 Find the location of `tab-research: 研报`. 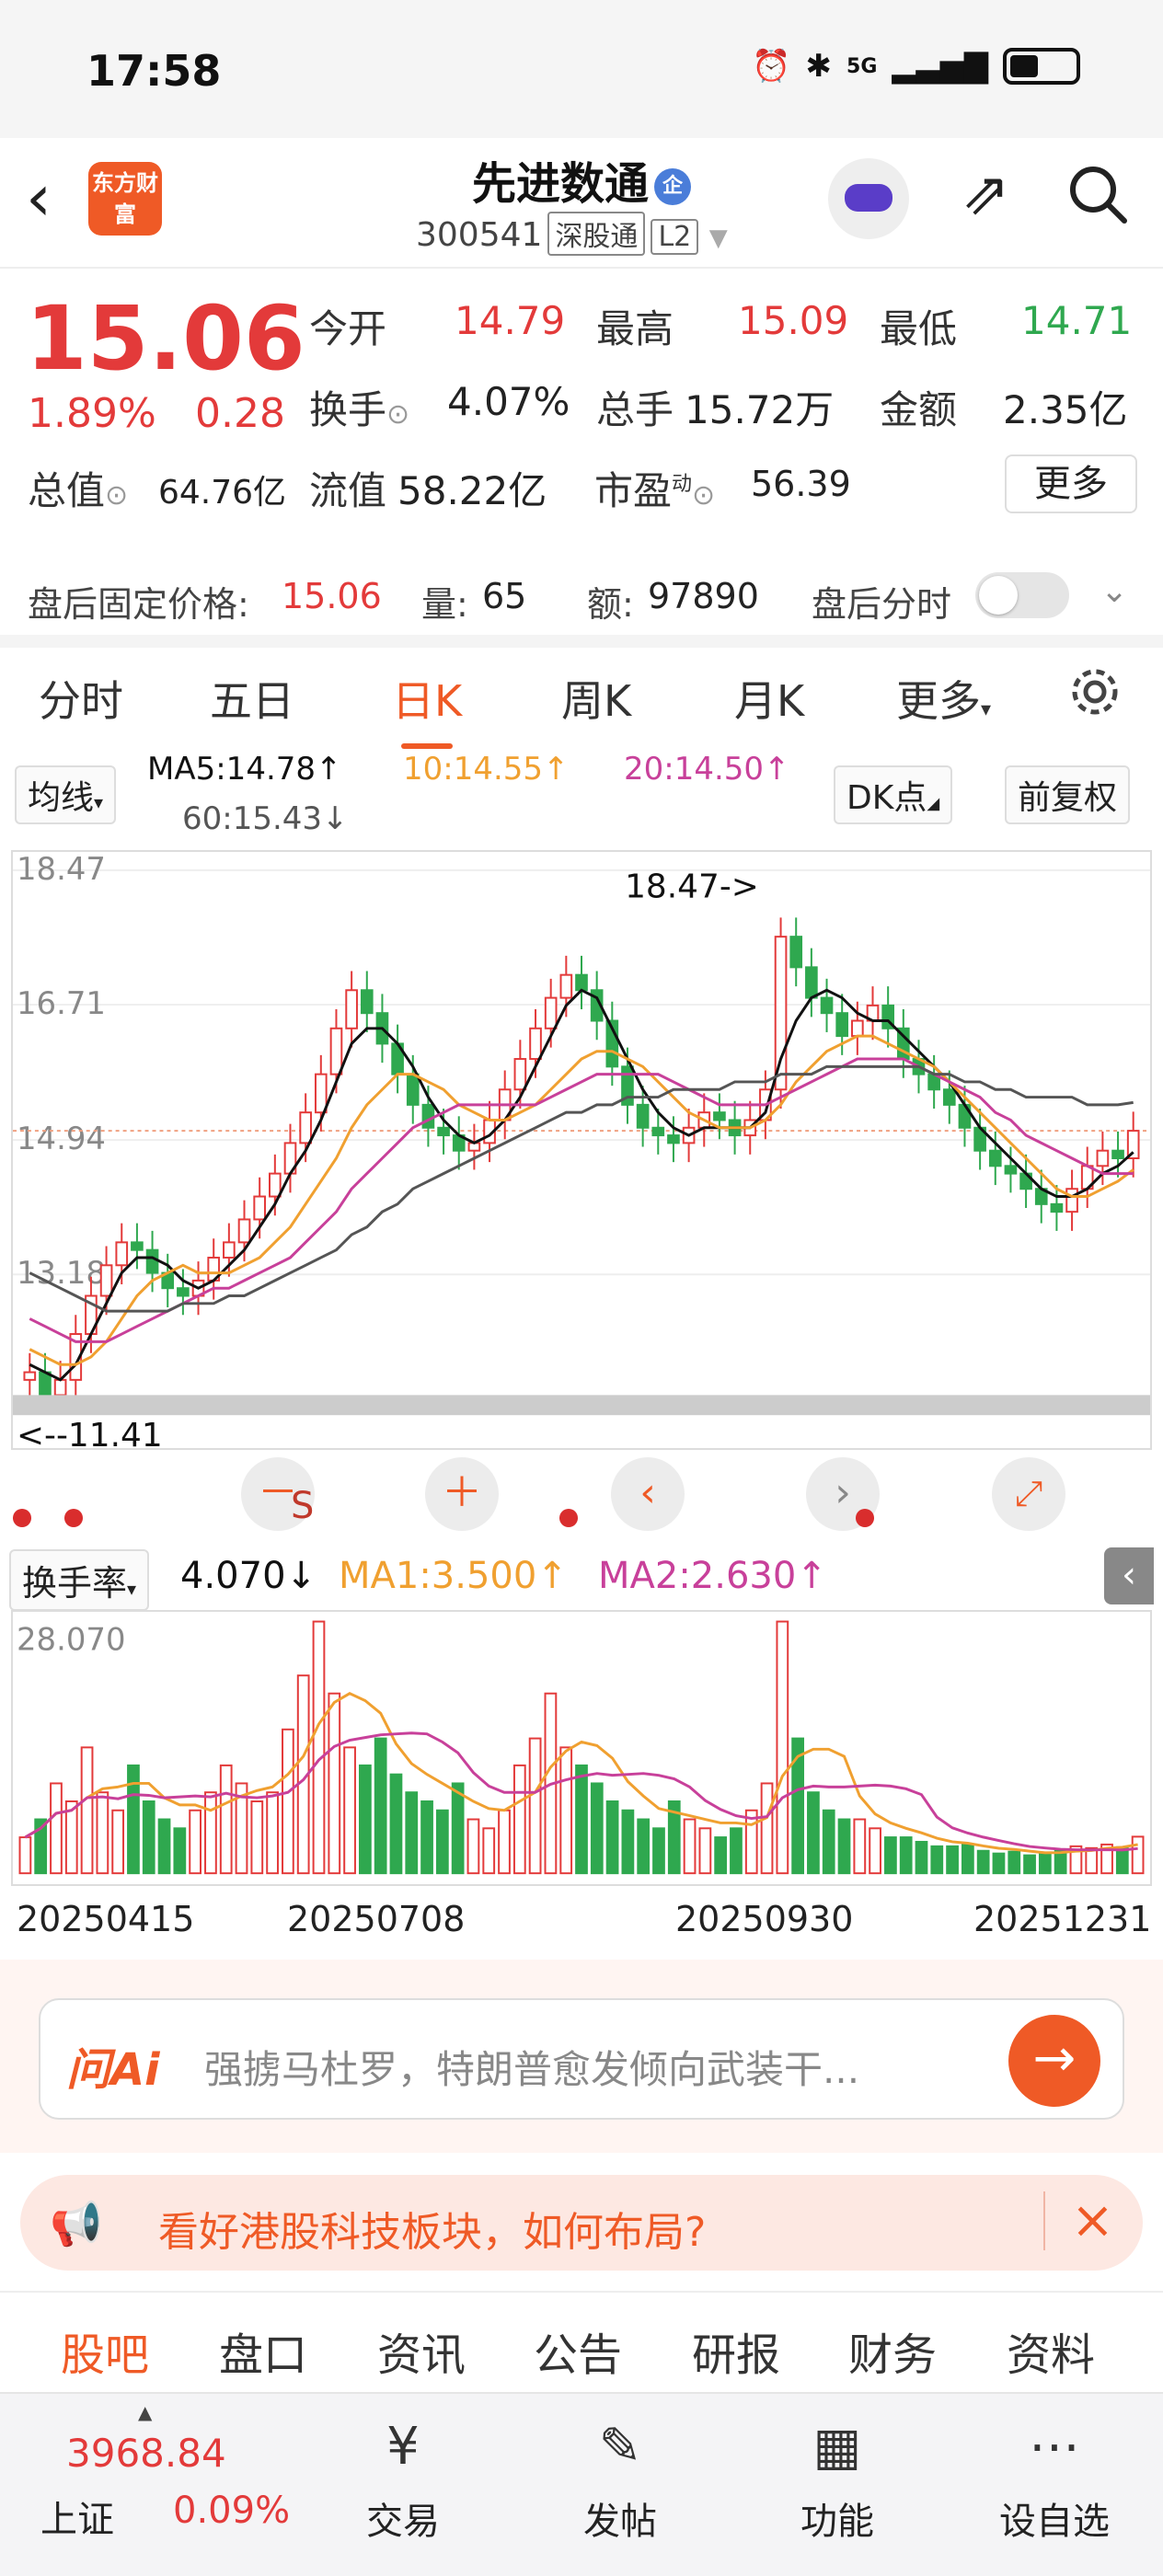

tab-research: 研报 is located at coordinates (736, 2350).